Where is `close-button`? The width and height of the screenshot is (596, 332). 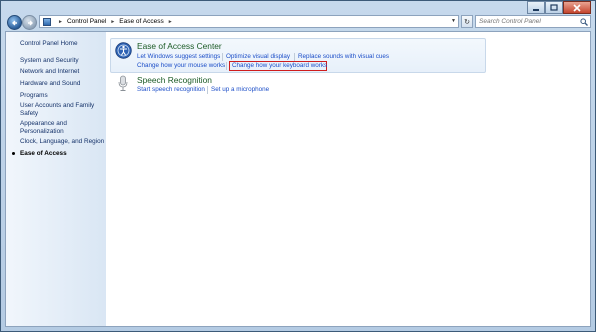
close-button is located at coordinates (577, 7).